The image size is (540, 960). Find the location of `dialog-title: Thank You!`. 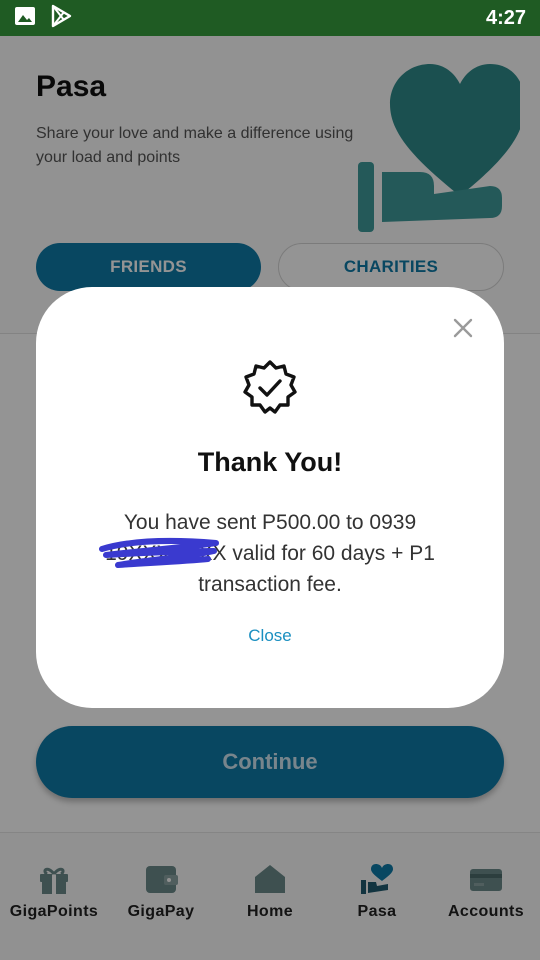

dialog-title: Thank You! is located at coordinates (270, 462).